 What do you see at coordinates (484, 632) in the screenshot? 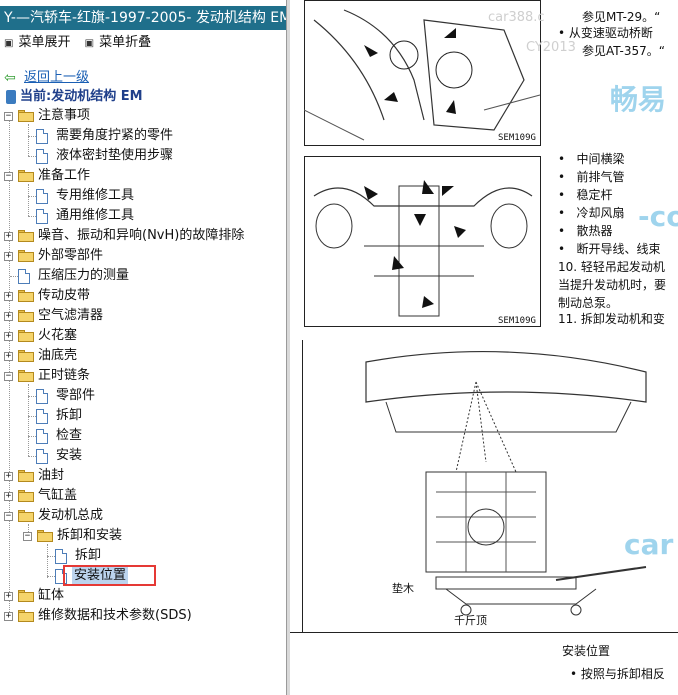
I see `divider-line` at bounding box center [484, 632].